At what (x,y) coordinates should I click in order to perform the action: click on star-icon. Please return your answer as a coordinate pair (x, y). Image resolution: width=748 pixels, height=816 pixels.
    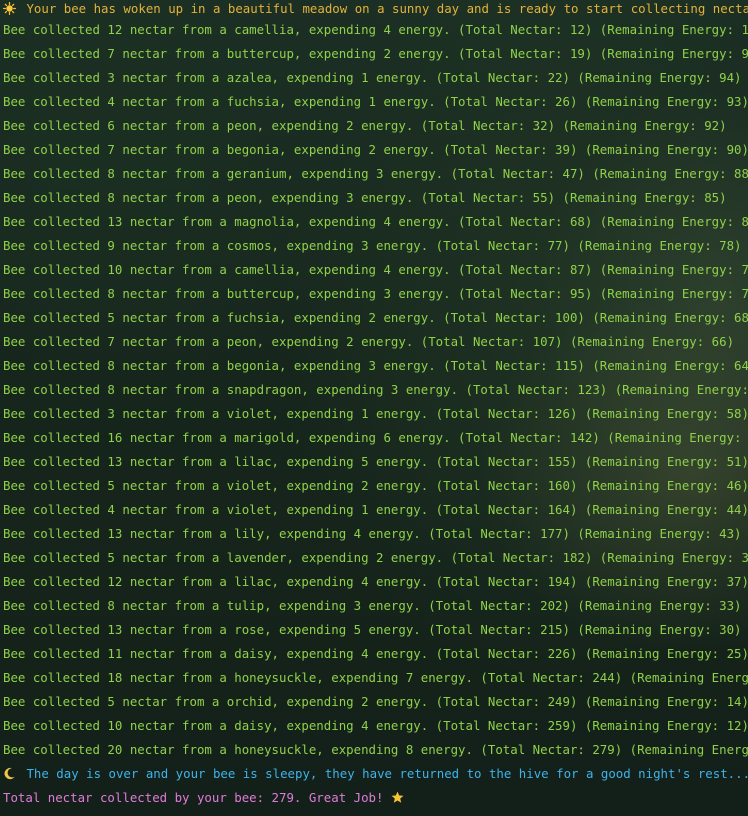
    Looking at the image, I should click on (399, 798).